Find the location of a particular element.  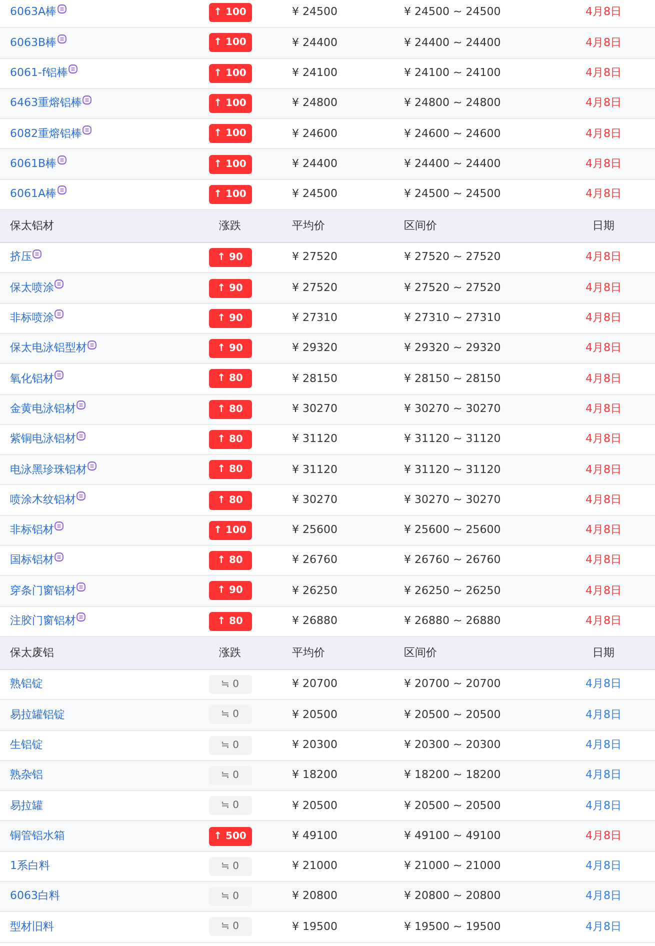

product-link: 挤压 is located at coordinates (21, 257).